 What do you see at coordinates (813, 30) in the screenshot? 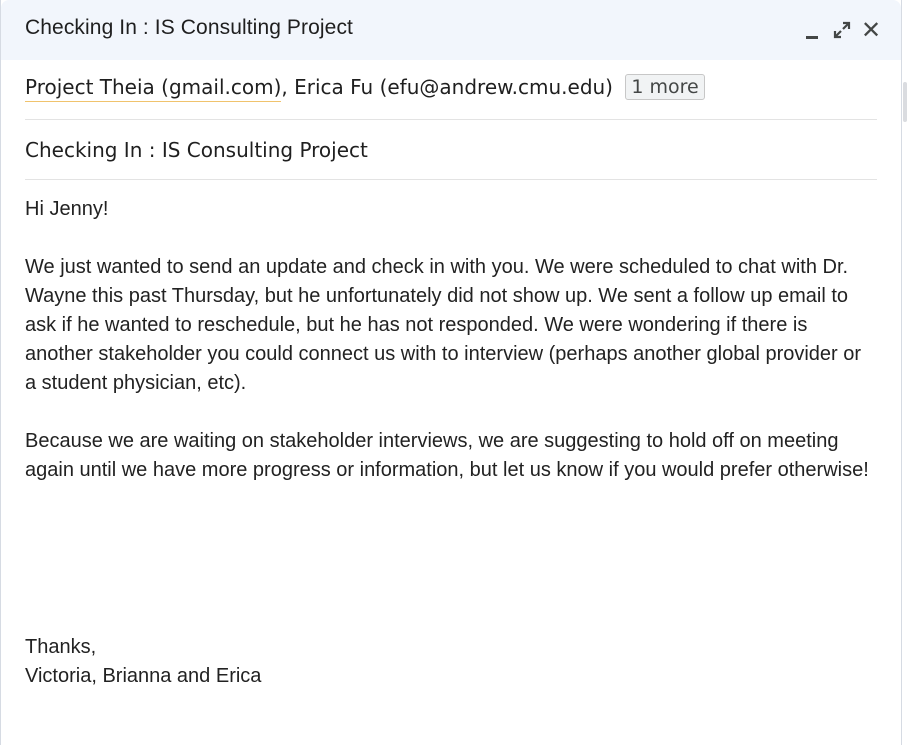
I see `minimize-button` at bounding box center [813, 30].